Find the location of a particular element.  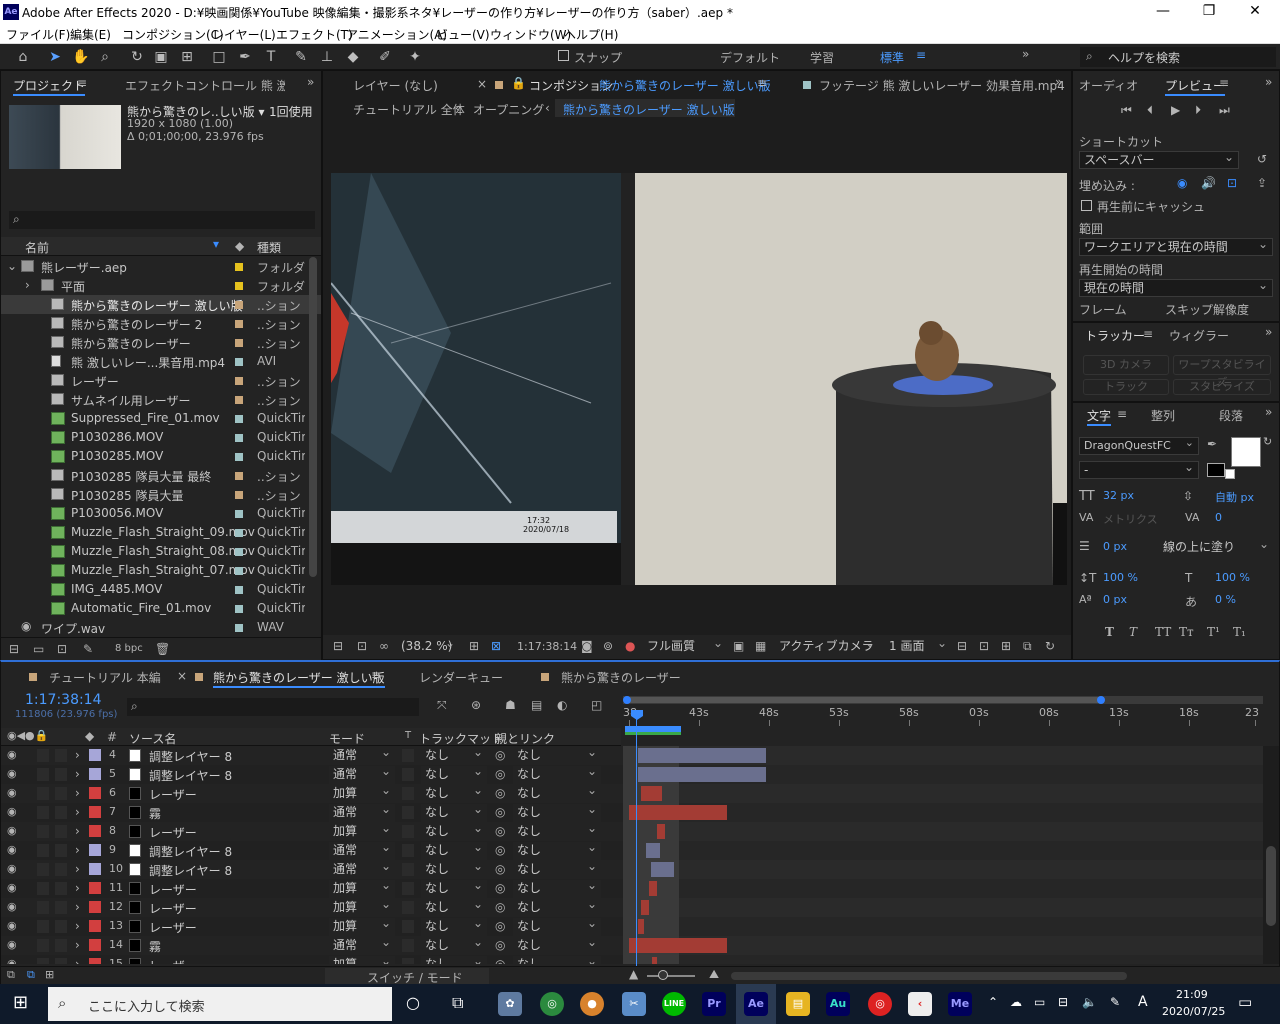

notification-icon: ▭ is located at coordinates (1245, 1002).